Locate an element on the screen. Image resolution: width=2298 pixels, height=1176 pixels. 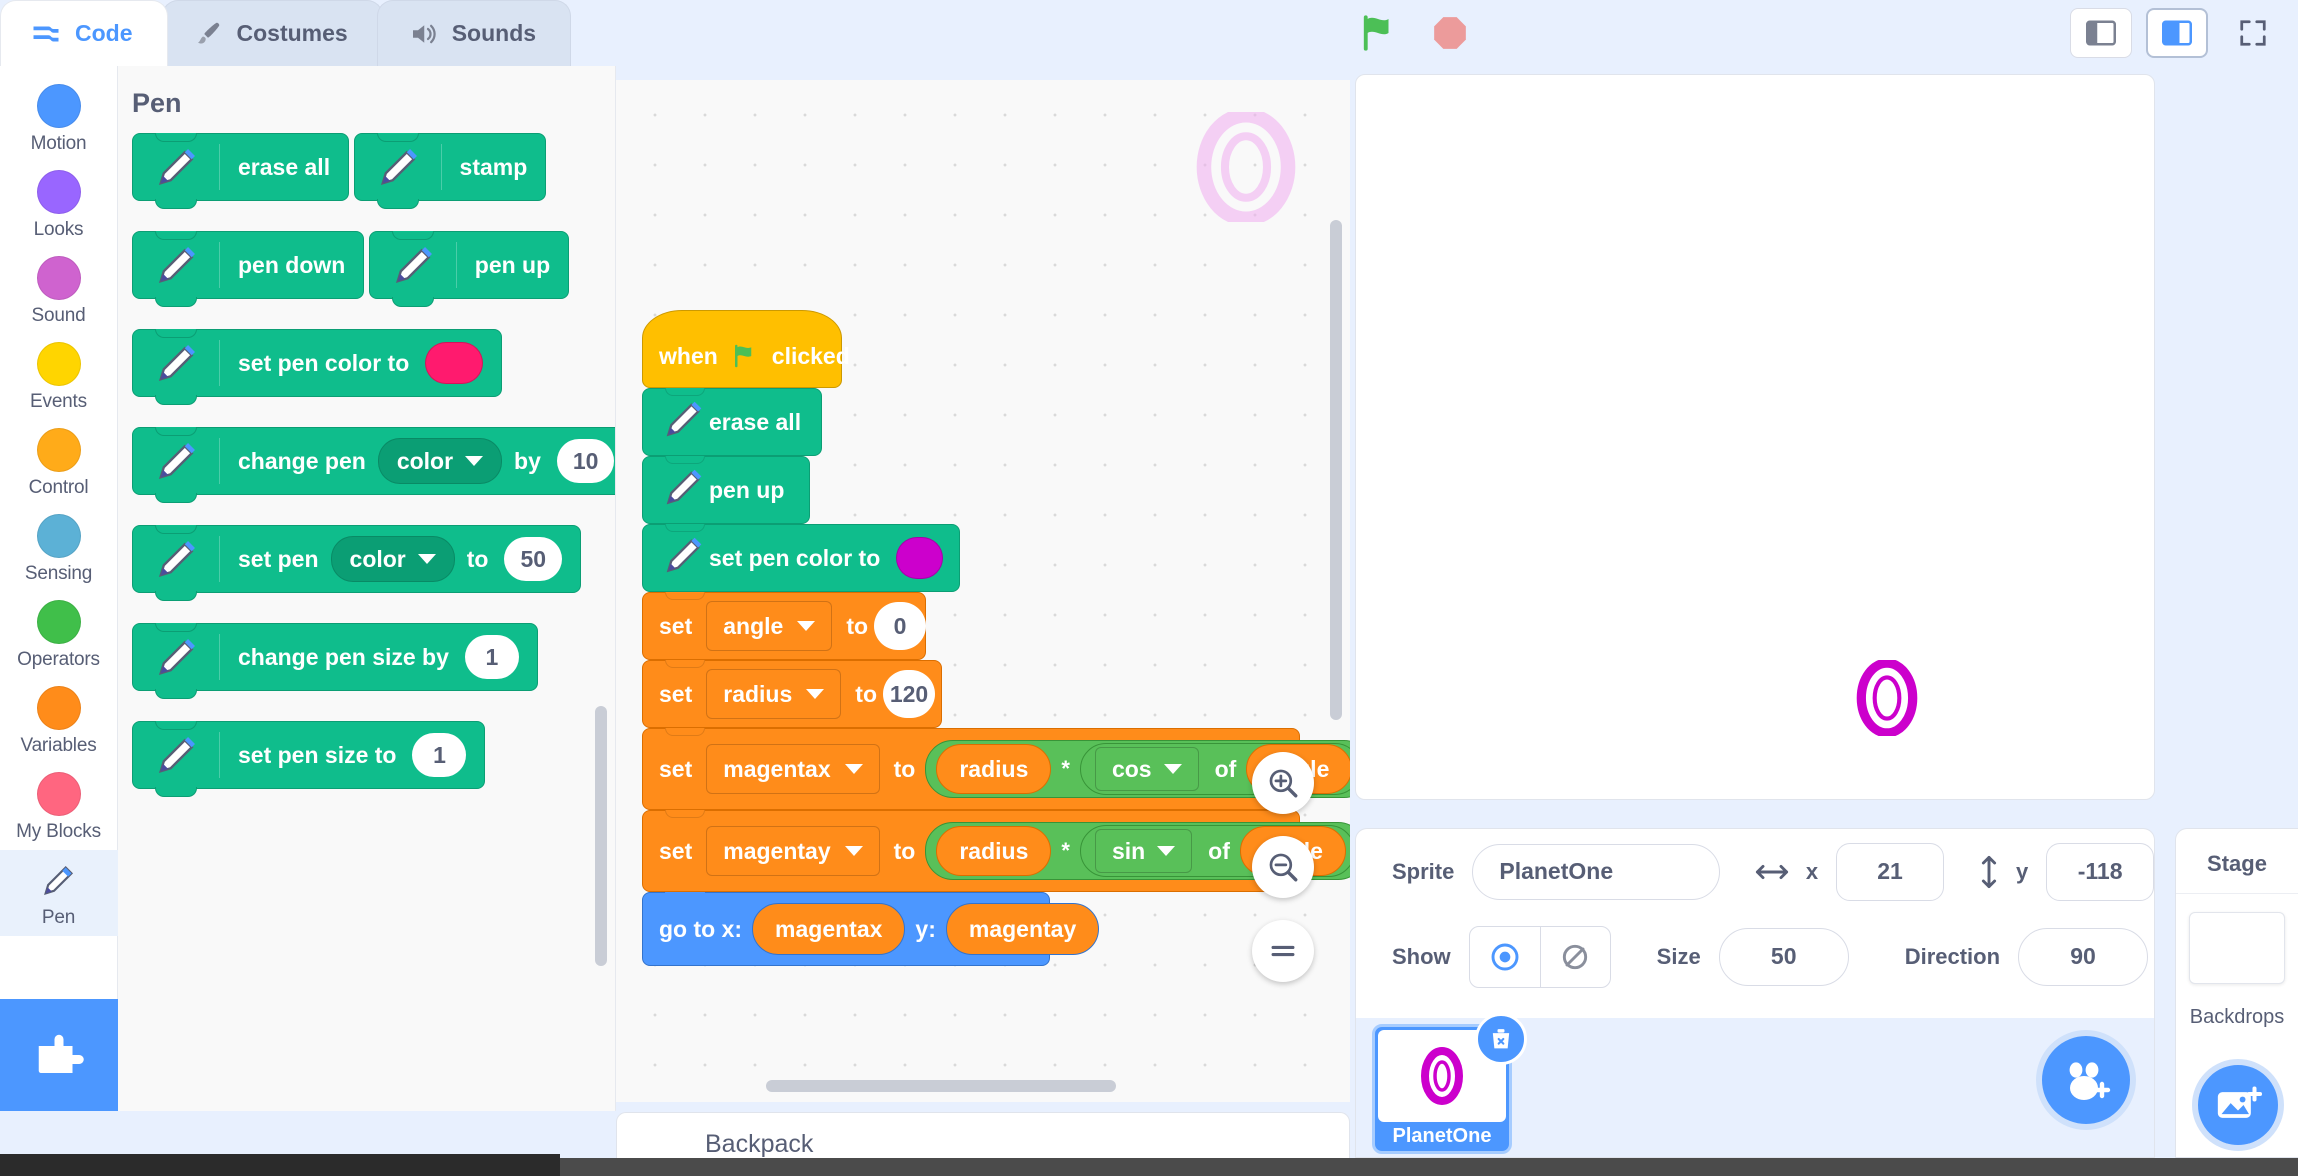
show-sprite-icon is located at coordinates (1505, 957).